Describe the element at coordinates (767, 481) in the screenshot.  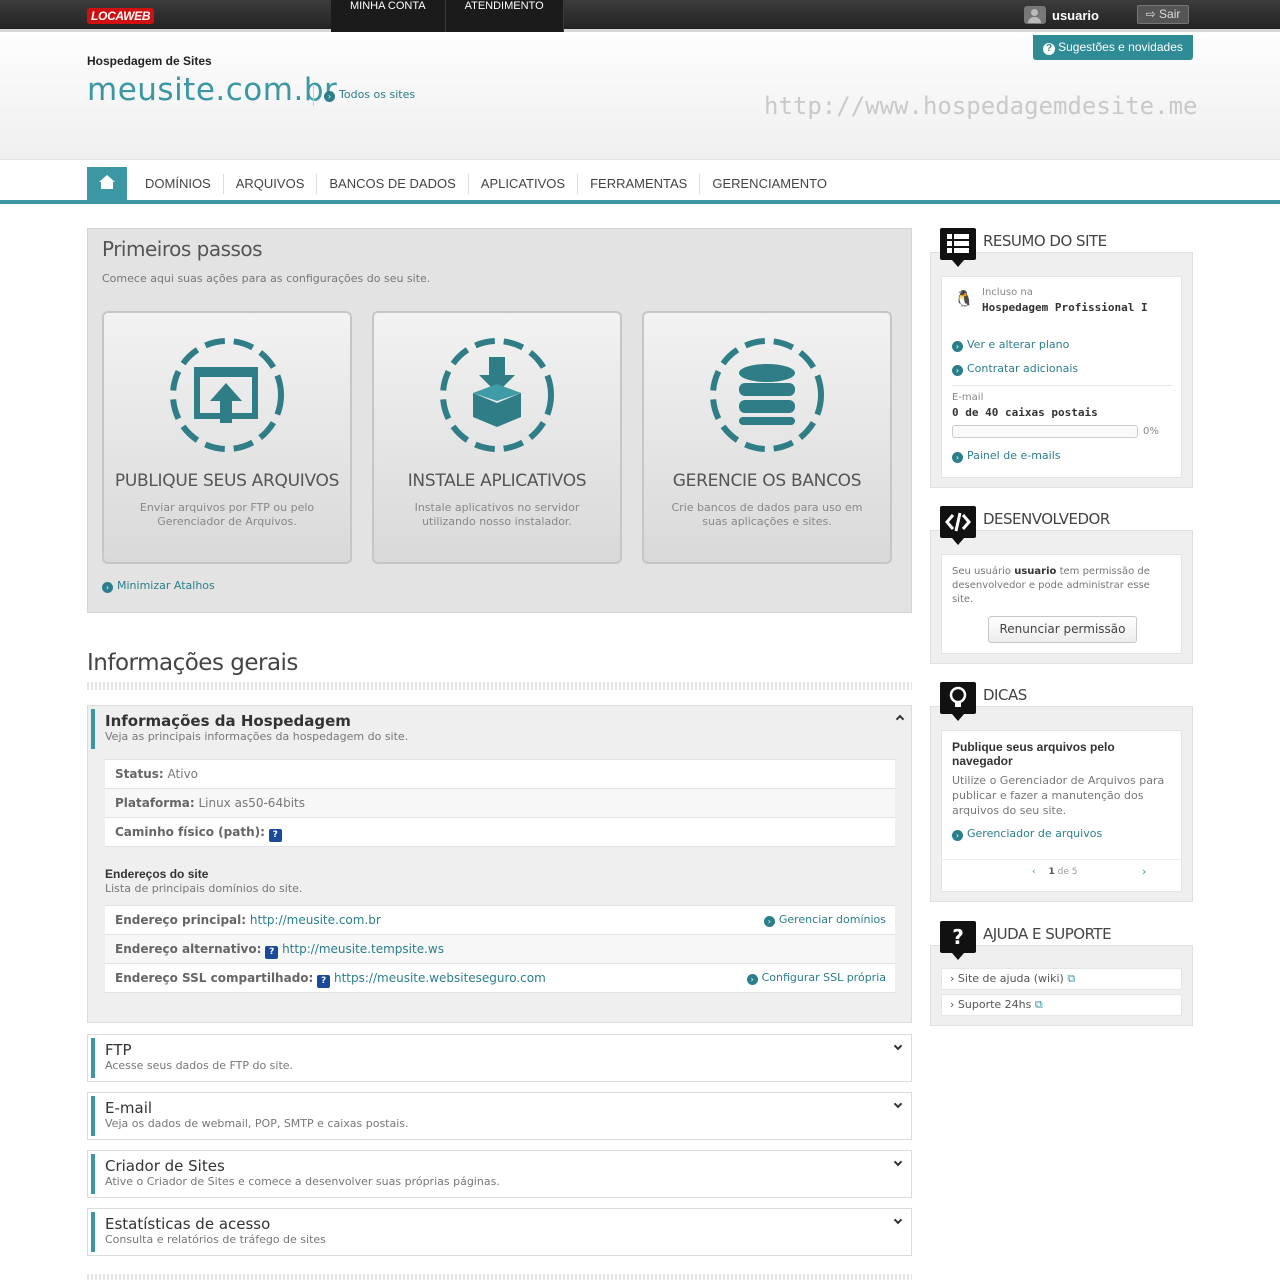
I see `card-title: GERENCIE OS BANCOS` at that location.